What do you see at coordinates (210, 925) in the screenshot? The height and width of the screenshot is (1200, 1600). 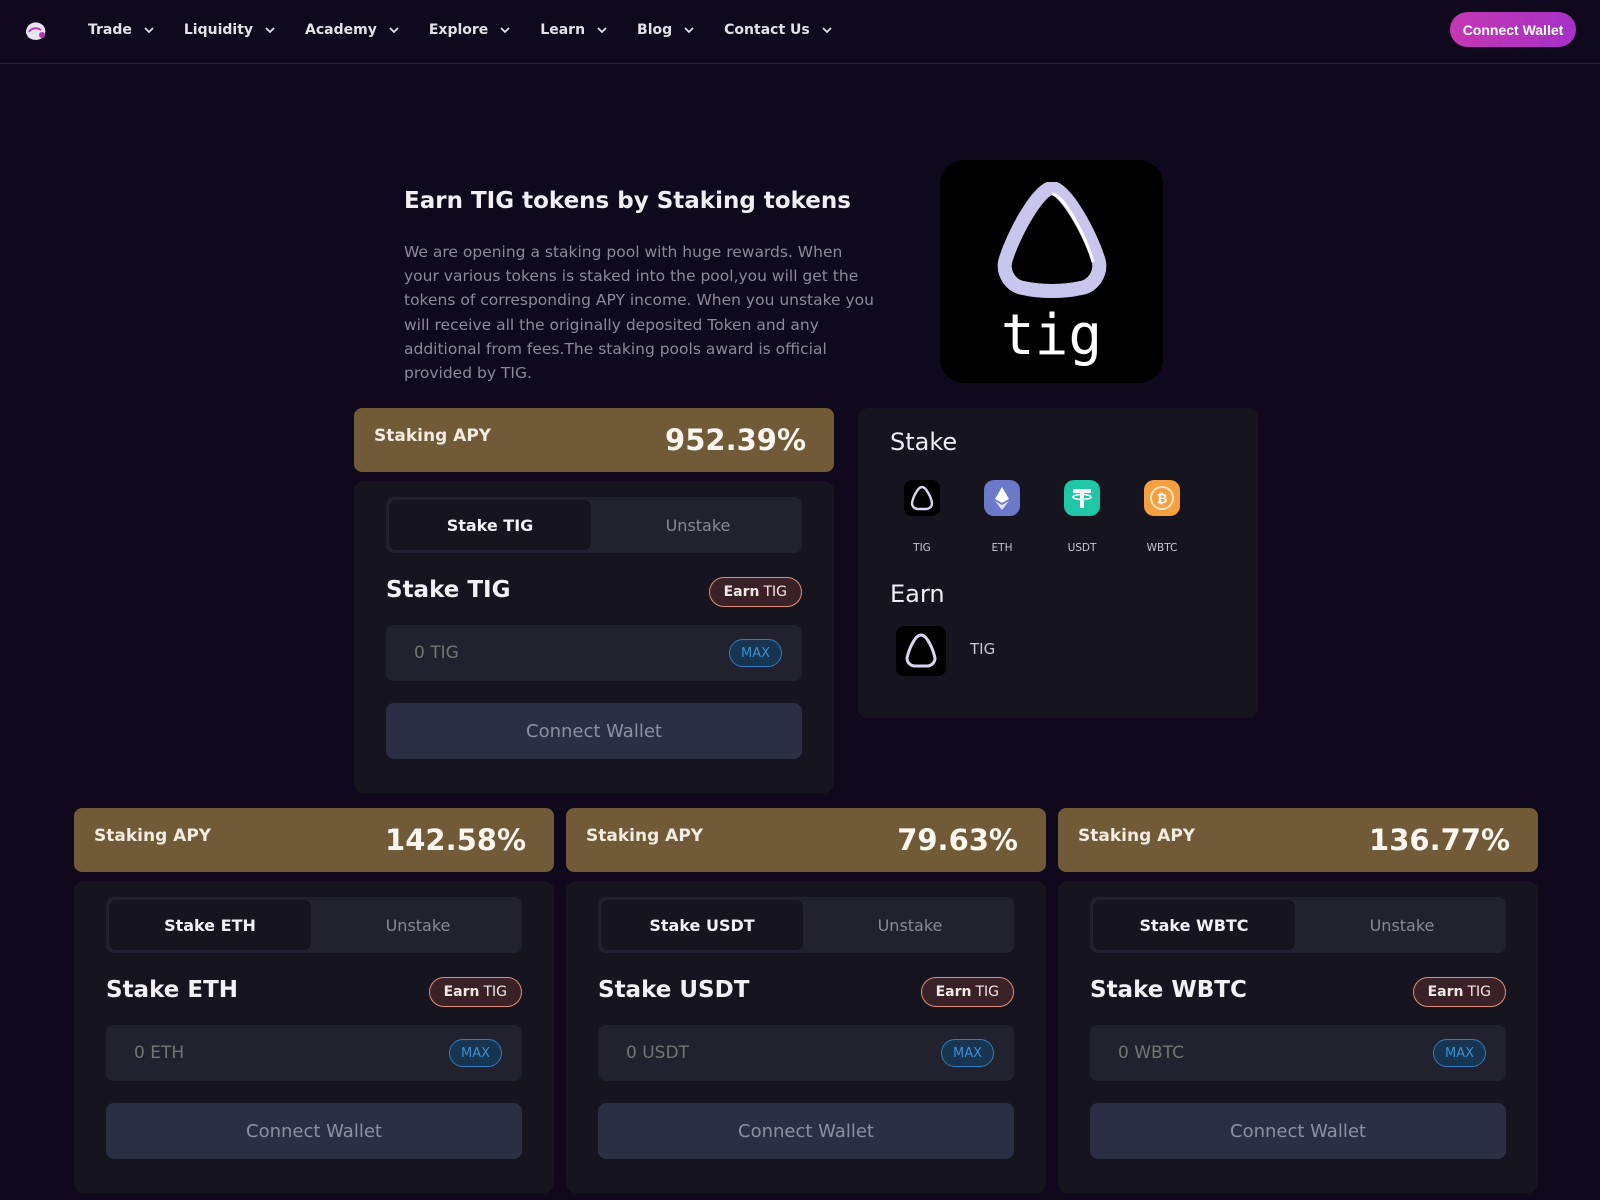 I see `tab-stake: Stake ETH` at bounding box center [210, 925].